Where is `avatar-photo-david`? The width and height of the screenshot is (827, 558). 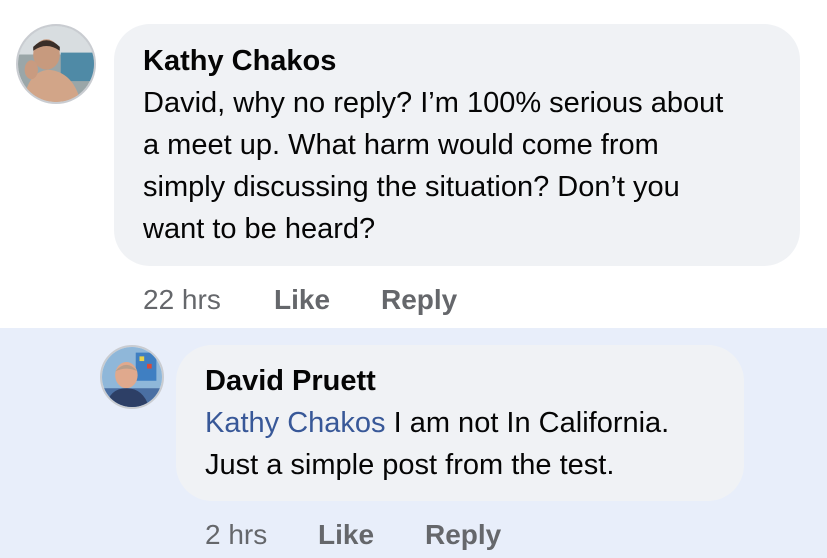
avatar-photo-david is located at coordinates (132, 377).